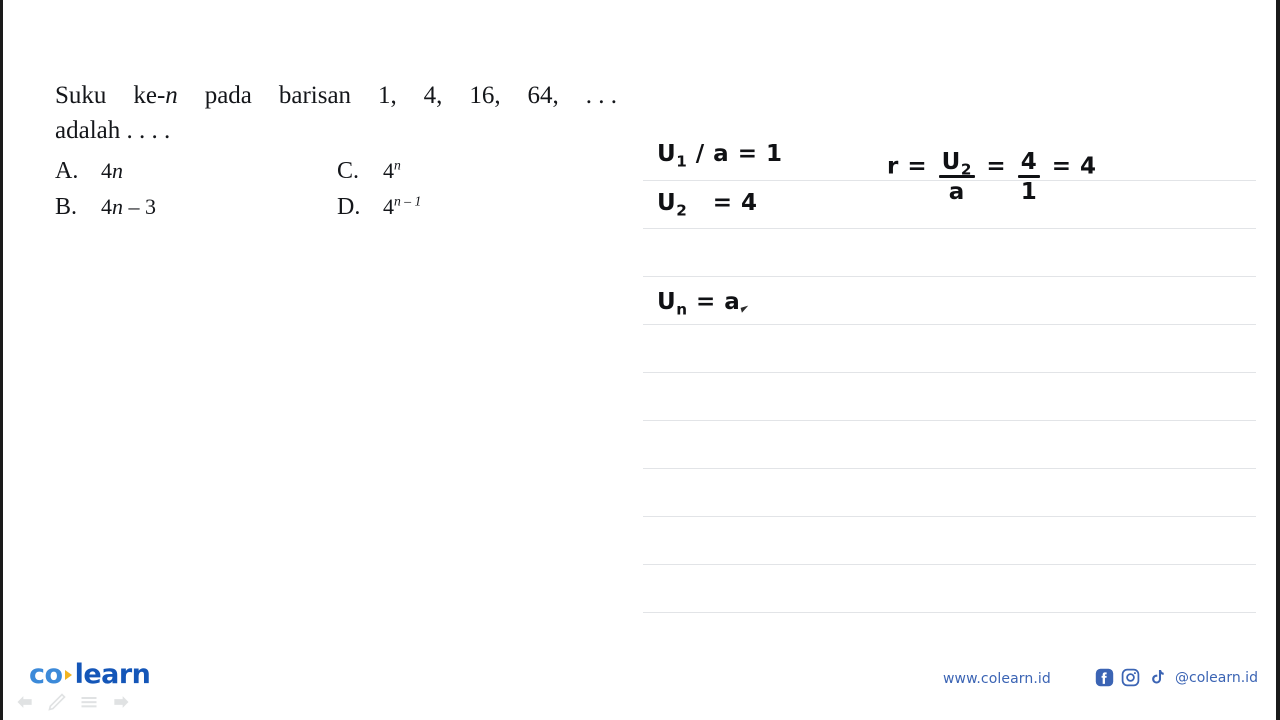 The image size is (1280, 720). Describe the element at coordinates (408, 201) in the screenshot. I see `option-d-exponent: n – 1` at that location.